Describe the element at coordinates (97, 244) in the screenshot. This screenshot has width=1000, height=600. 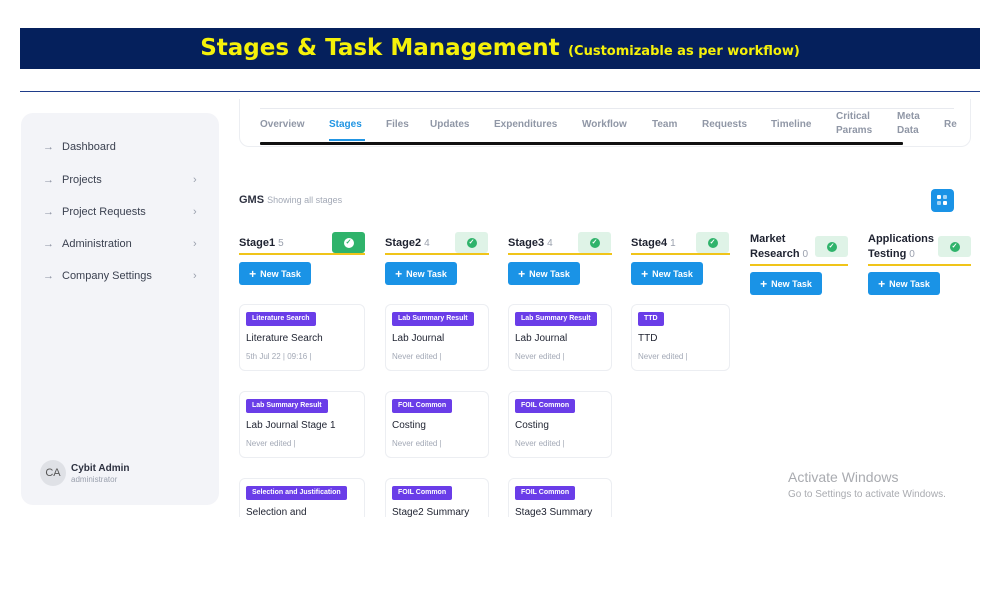
I see `sidebar-item-label: Administration` at that location.